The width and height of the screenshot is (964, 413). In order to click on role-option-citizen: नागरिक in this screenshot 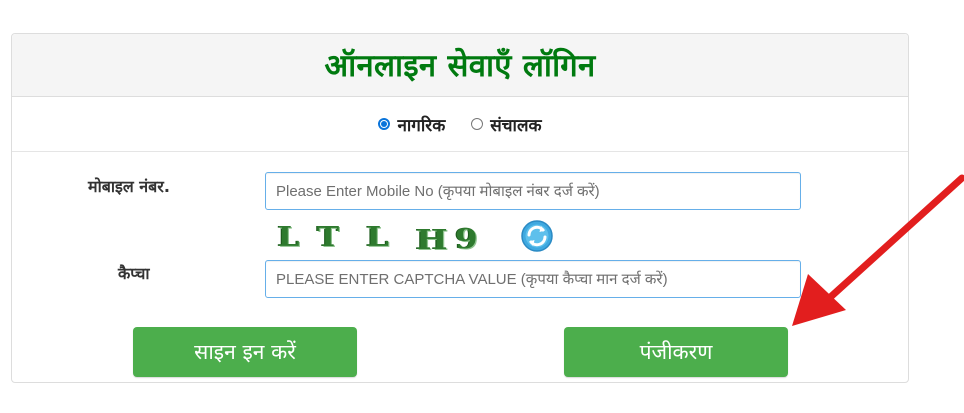, I will do `click(411, 124)`.